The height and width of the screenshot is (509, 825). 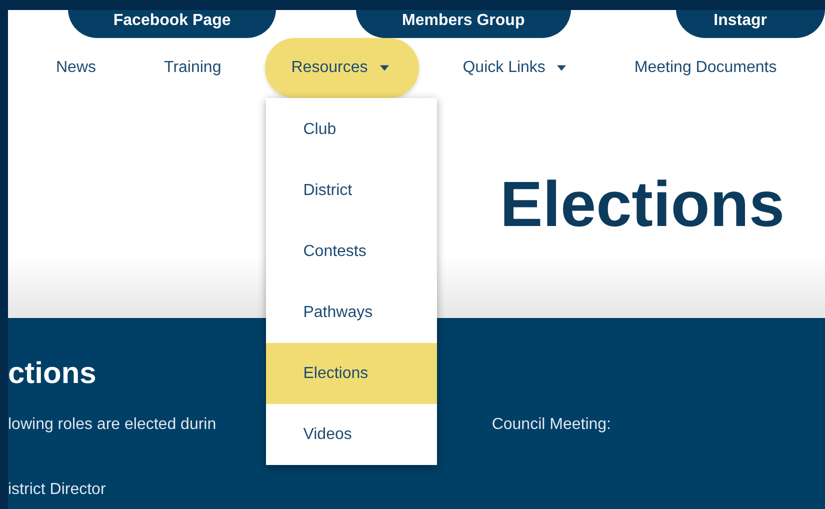 I want to click on intro-text: lowing roles are elected durin, so click(x=112, y=425).